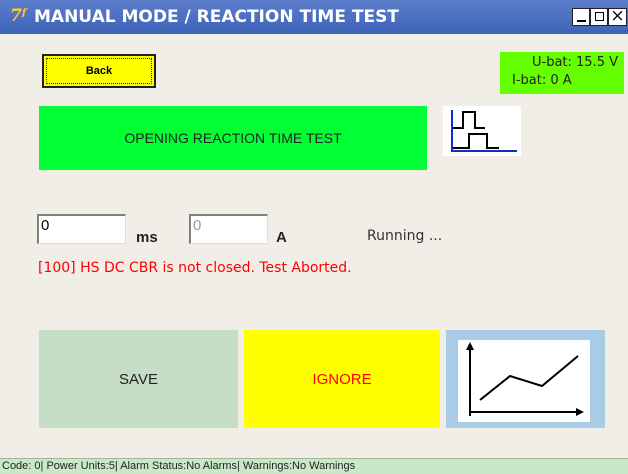 Image resolution: width=628 pixels, height=474 pixels. Describe the element at coordinates (99, 71) in the screenshot. I see `back-button: Back` at that location.